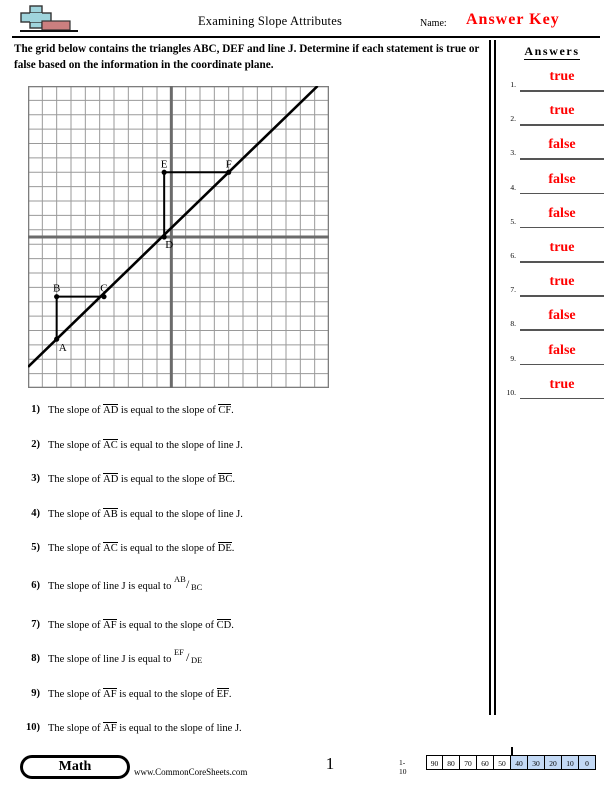 The width and height of the screenshot is (612, 792). I want to click on answers-divider-outer, so click(490, 377).